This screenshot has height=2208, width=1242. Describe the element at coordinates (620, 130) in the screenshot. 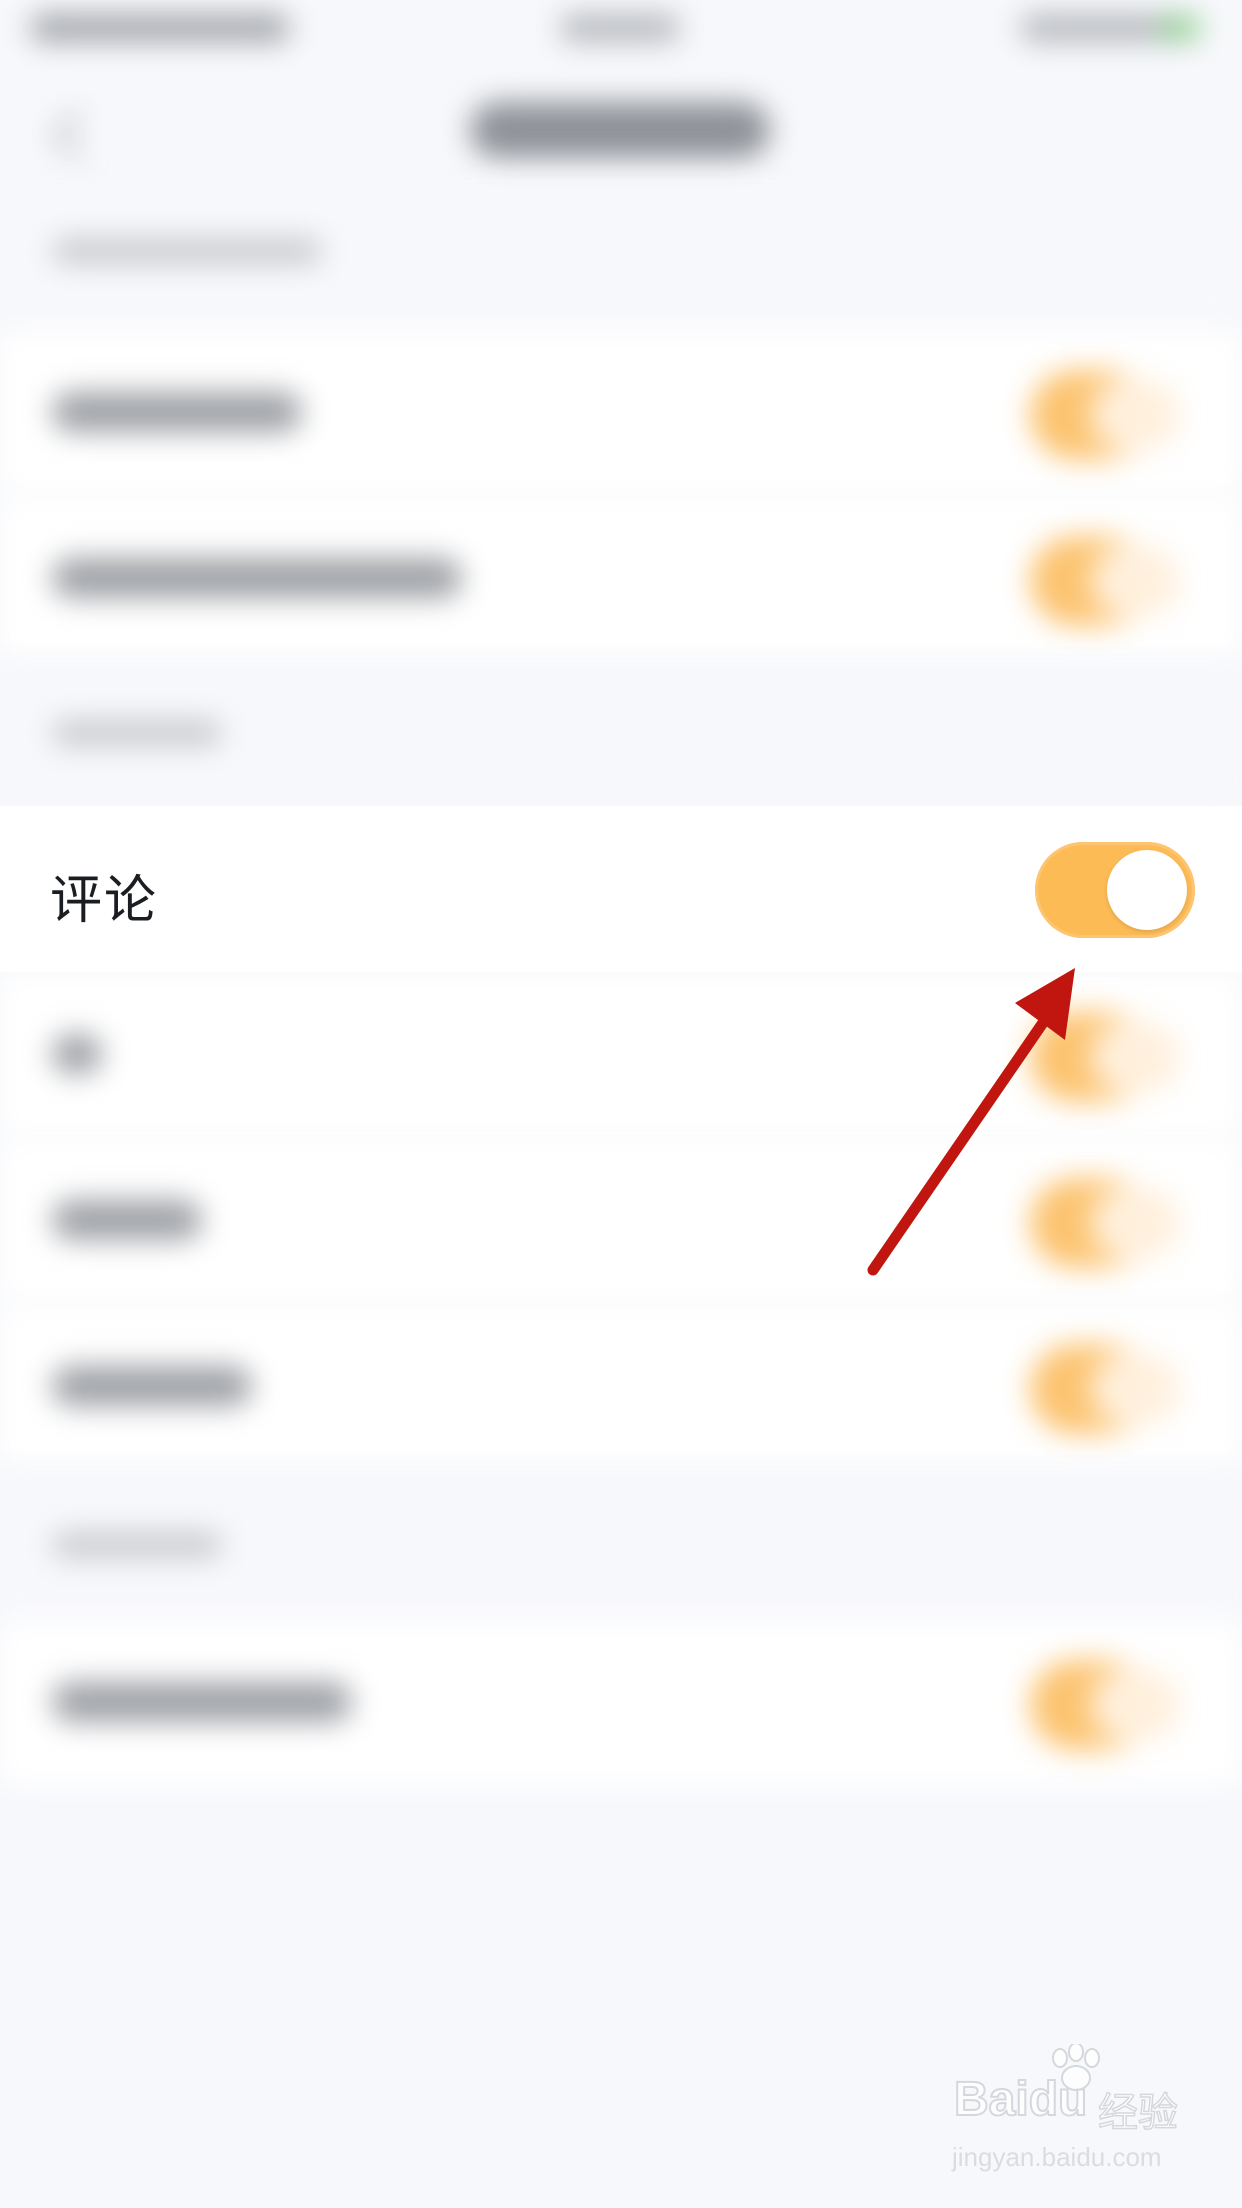

I see `page-title` at that location.